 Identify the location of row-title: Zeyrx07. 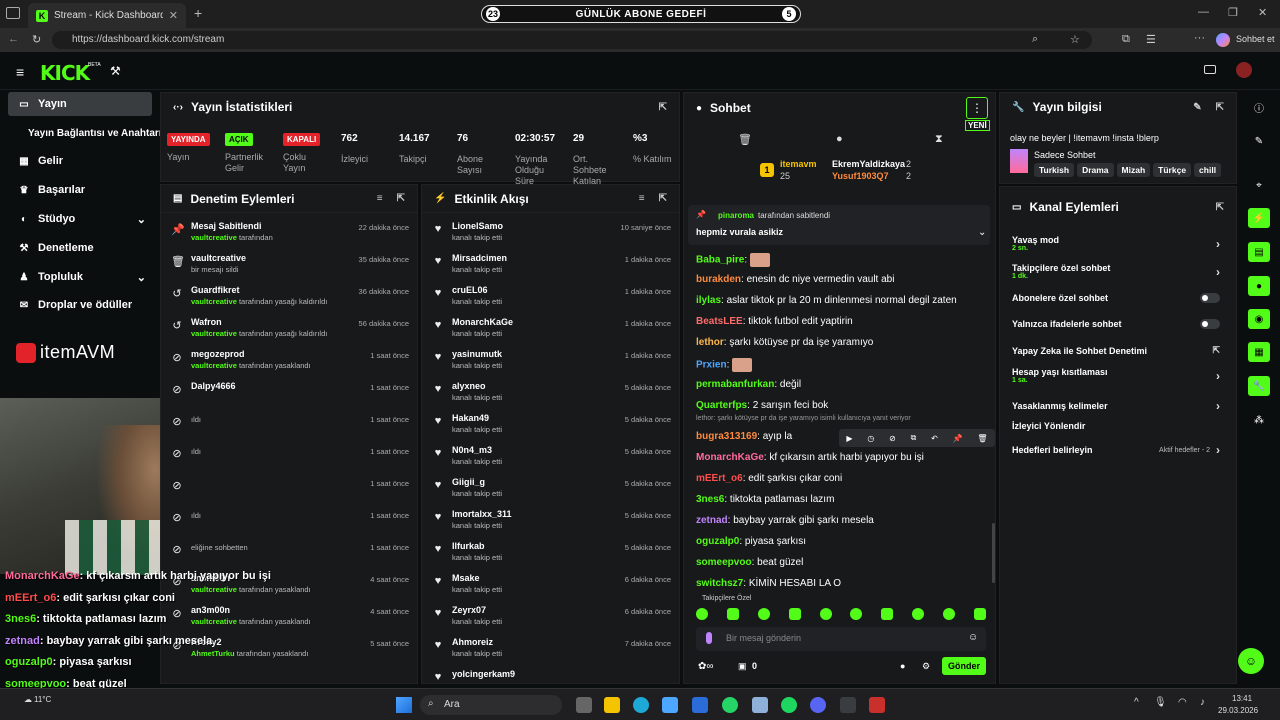
(534, 610).